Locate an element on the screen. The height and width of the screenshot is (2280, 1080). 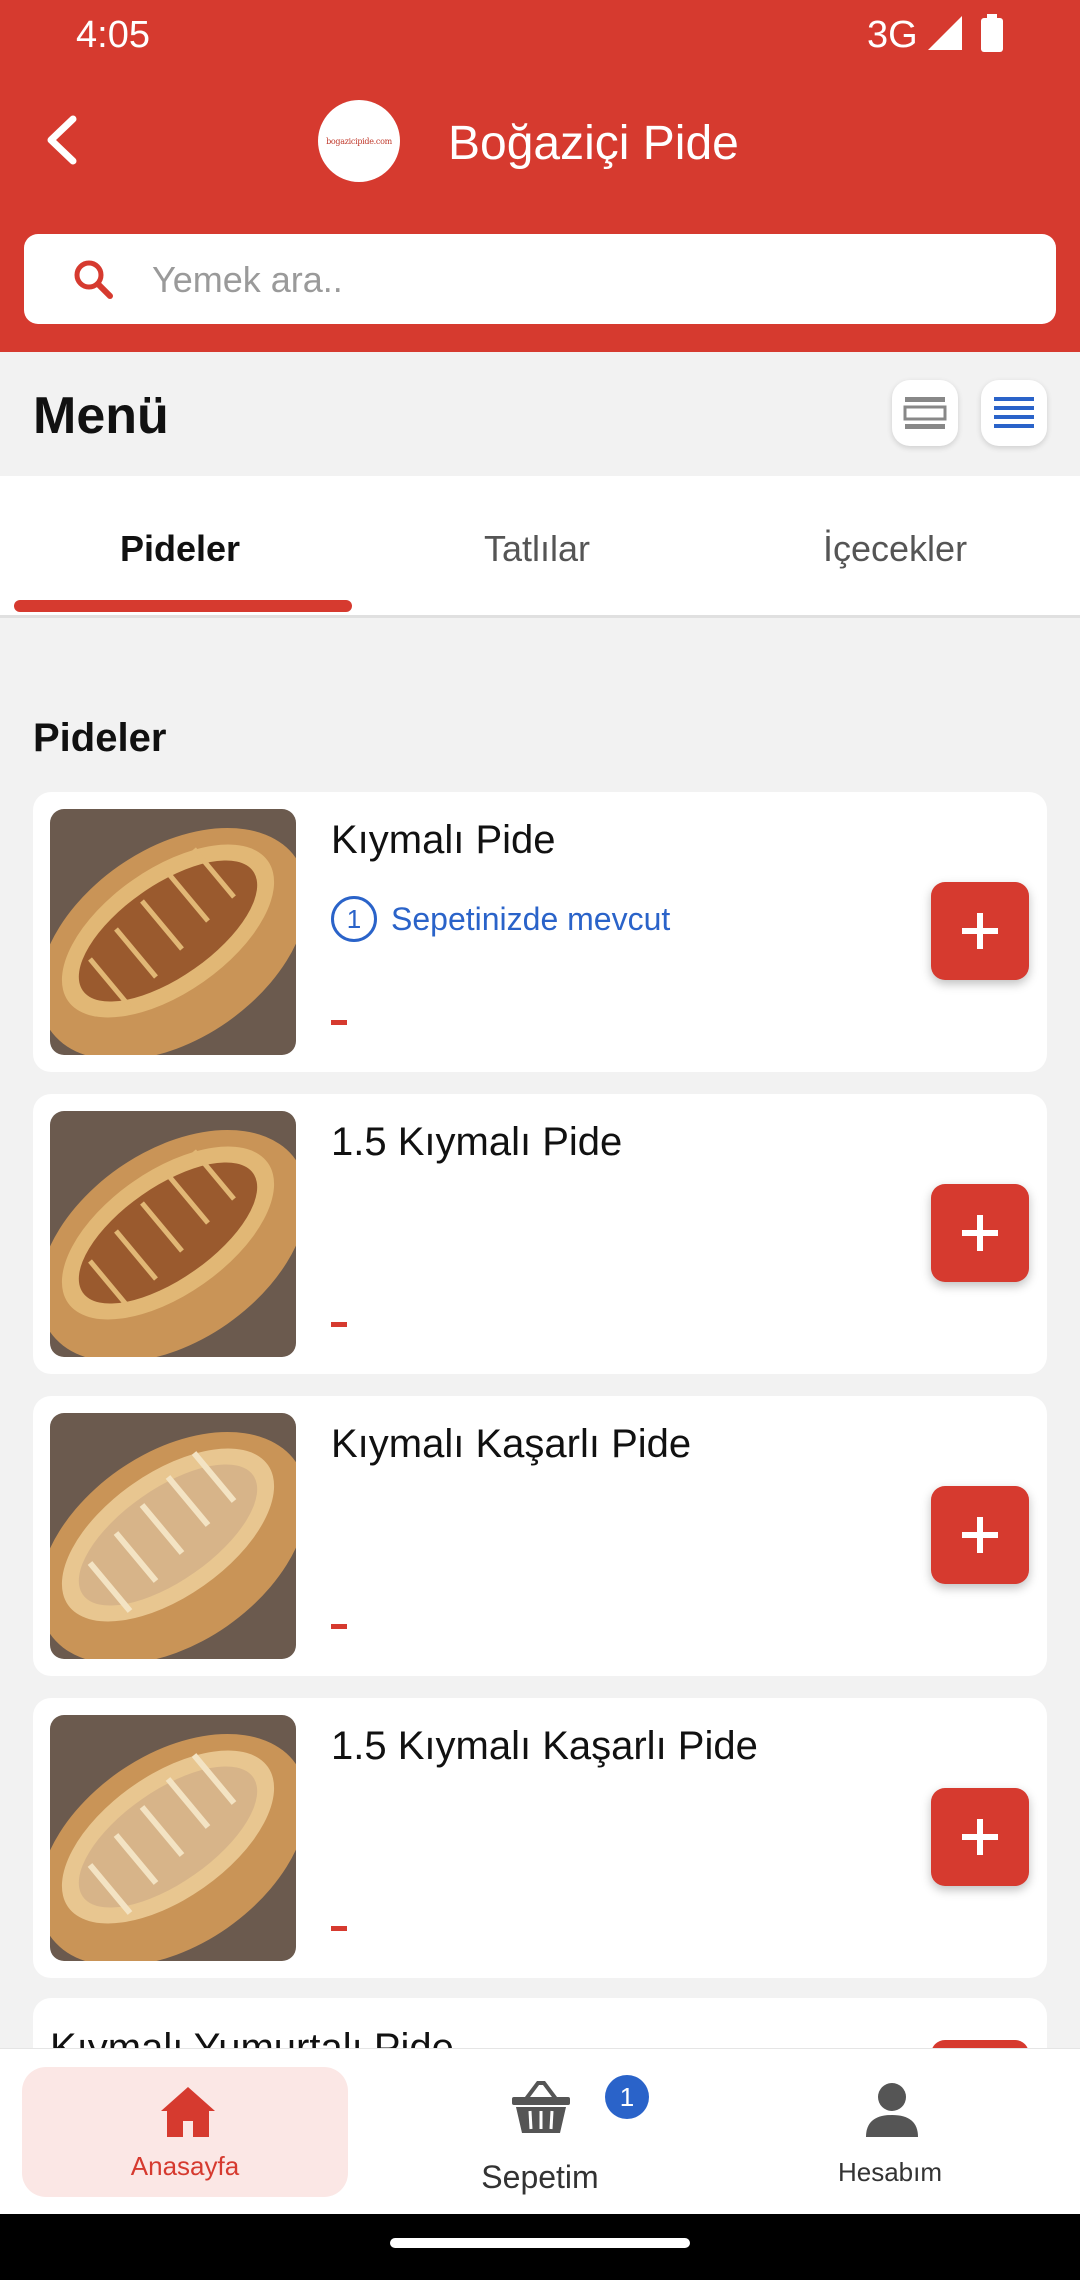
in-cart-count: 1 is located at coordinates (354, 919).